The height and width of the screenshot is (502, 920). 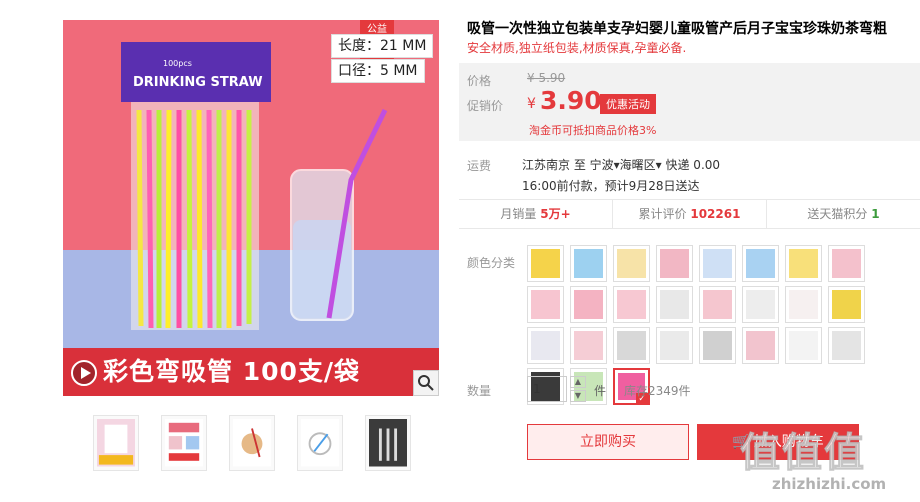 What do you see at coordinates (621, 164) in the screenshot?
I see `shipping-route: 江苏南京 至 宁波▾海曙区▾ 快递 0.00` at bounding box center [621, 164].